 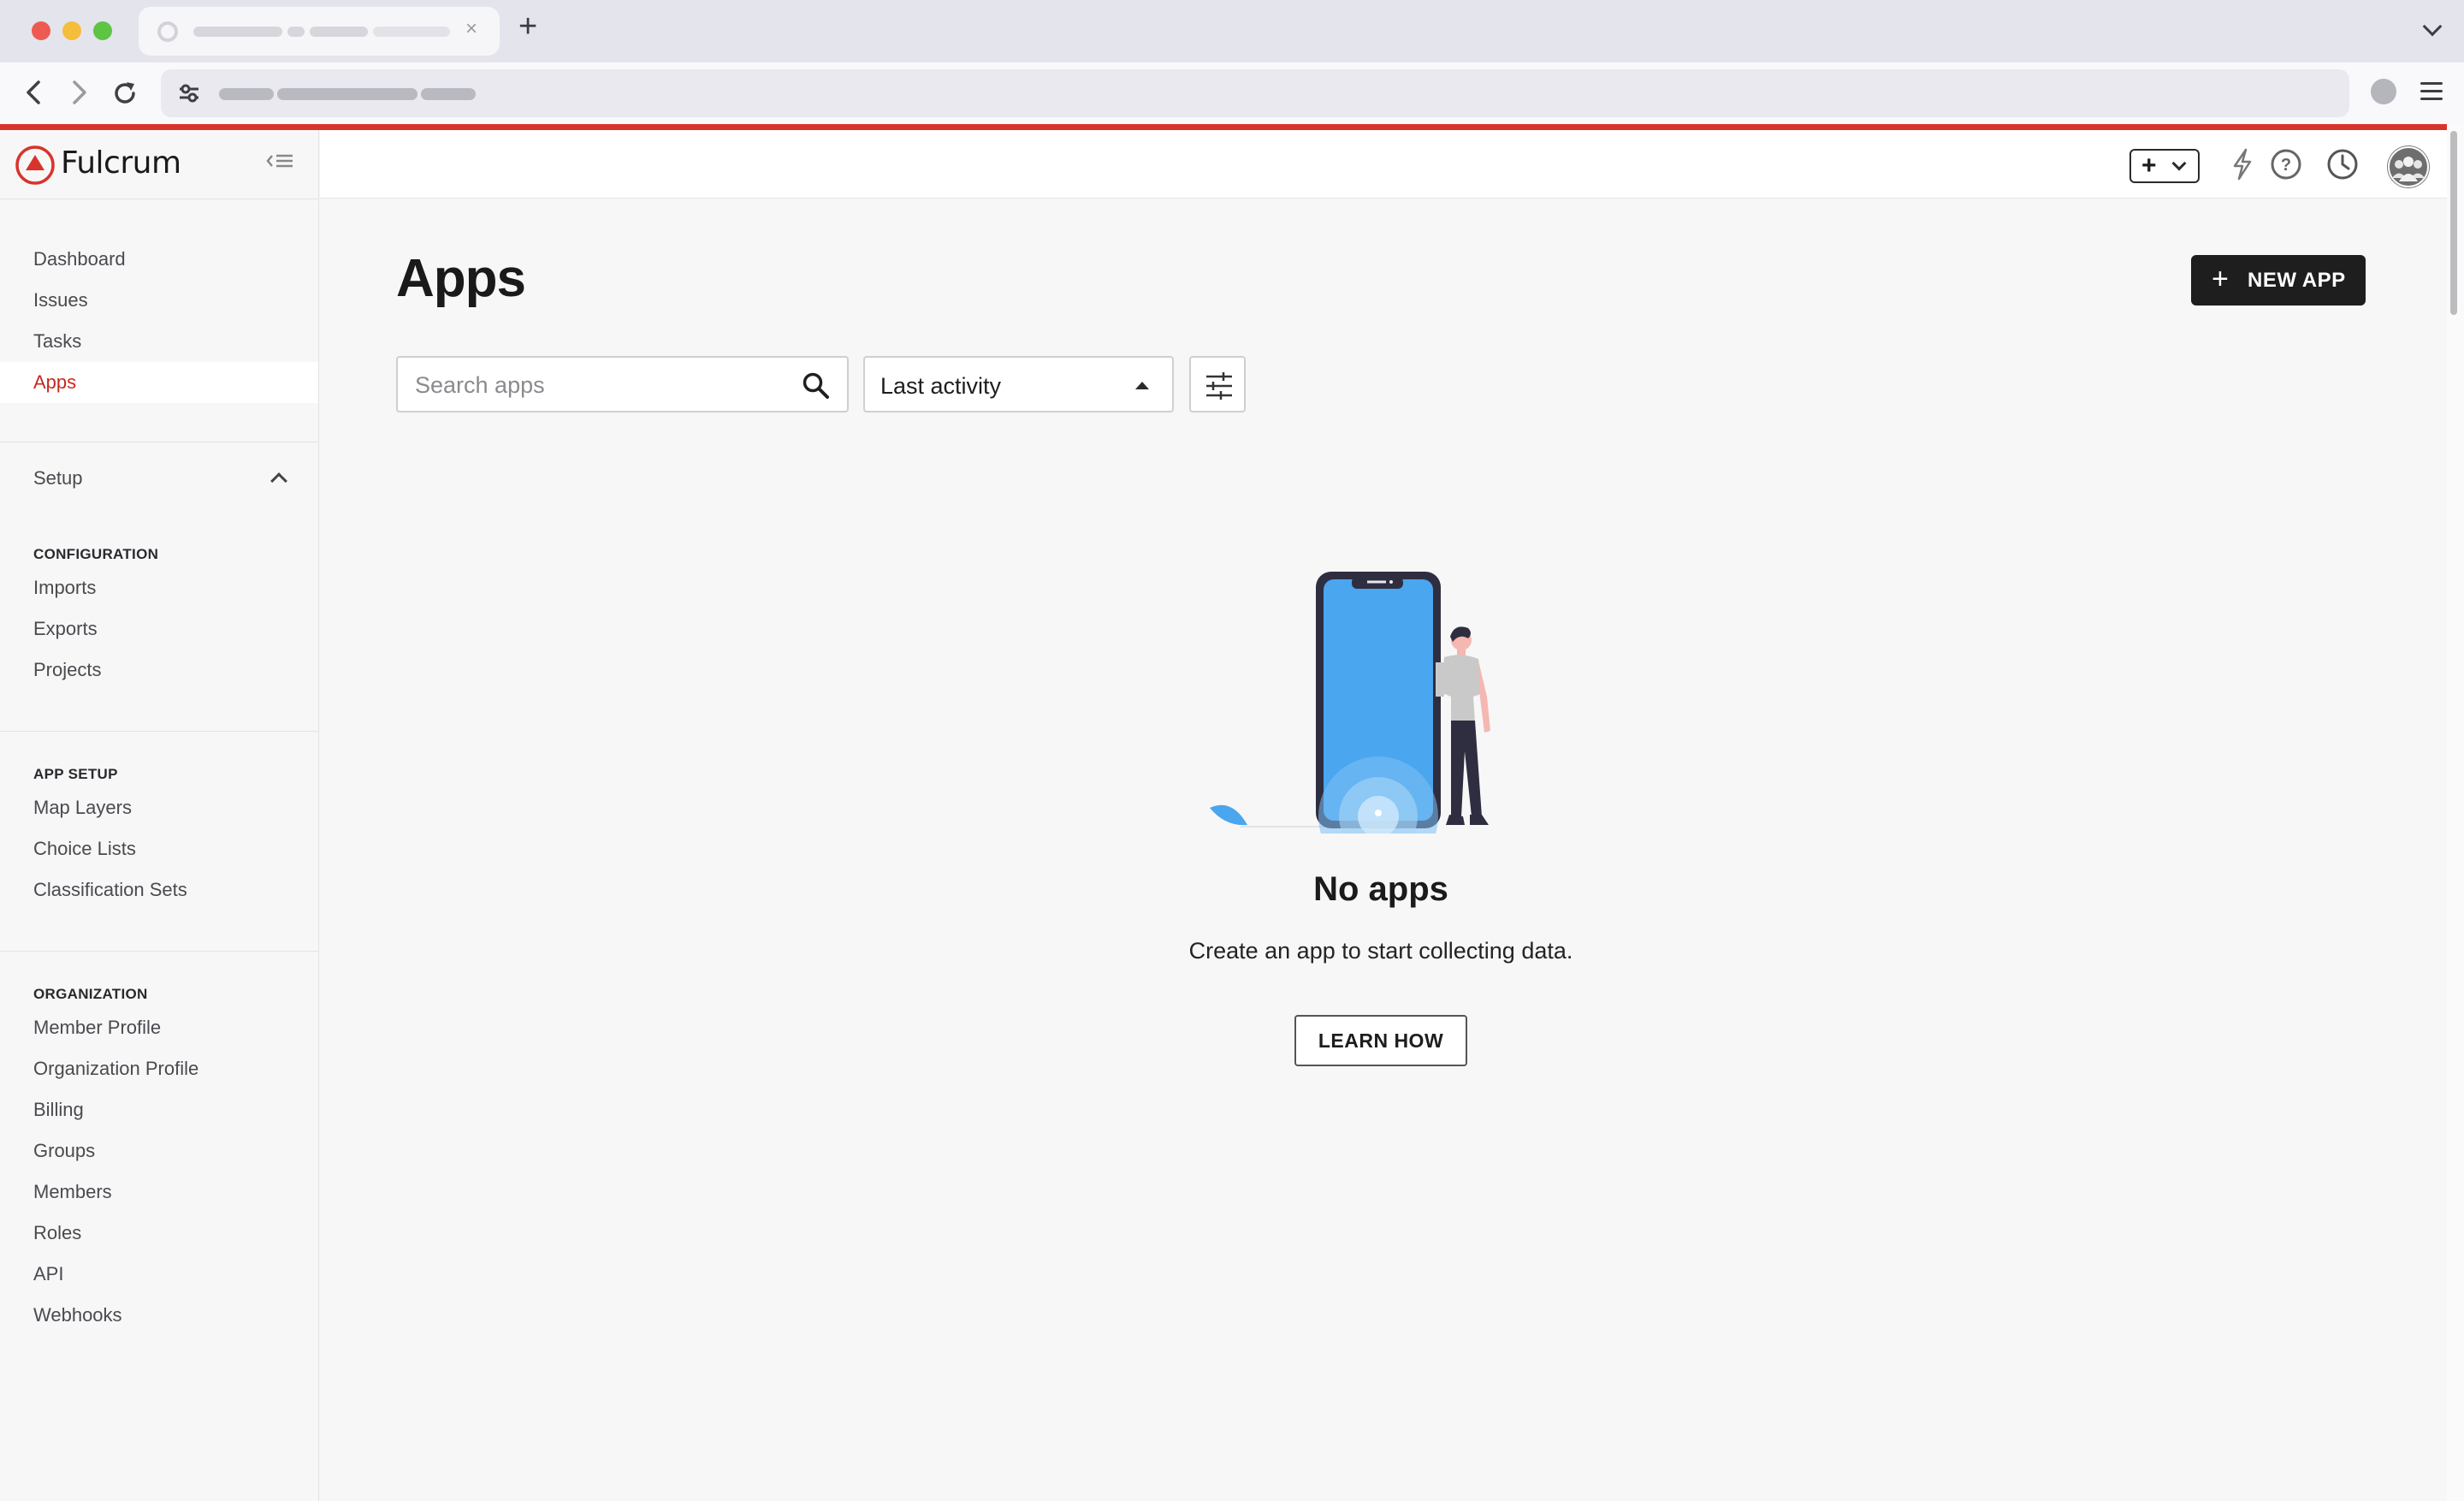 What do you see at coordinates (159, 1274) in the screenshot?
I see `sidebar-item-api: API` at bounding box center [159, 1274].